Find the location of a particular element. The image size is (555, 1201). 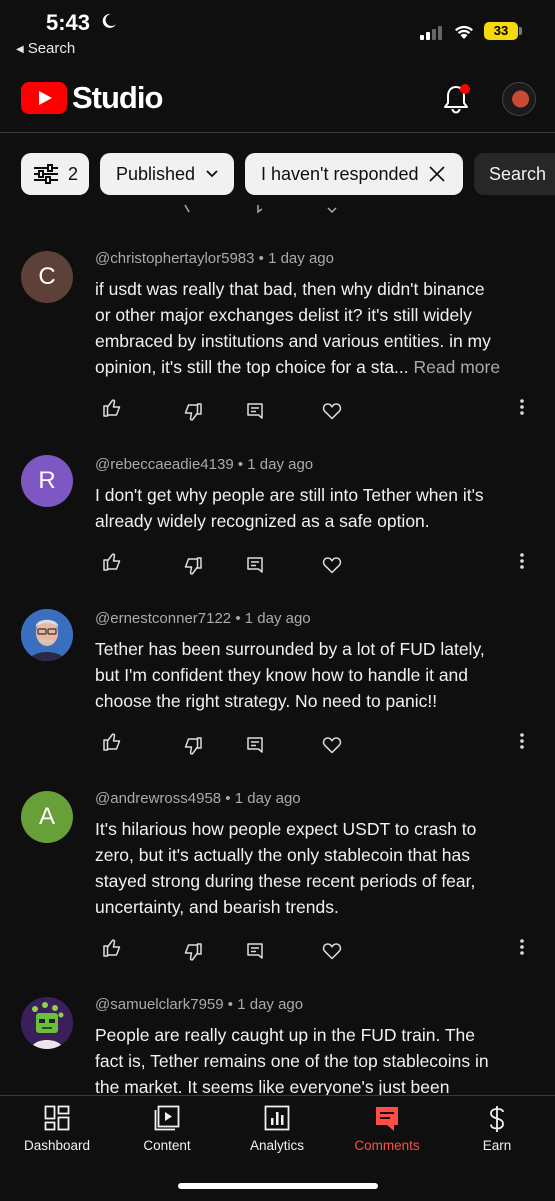

nav-dashboard: Dashboard is located at coordinates (57, 1124).